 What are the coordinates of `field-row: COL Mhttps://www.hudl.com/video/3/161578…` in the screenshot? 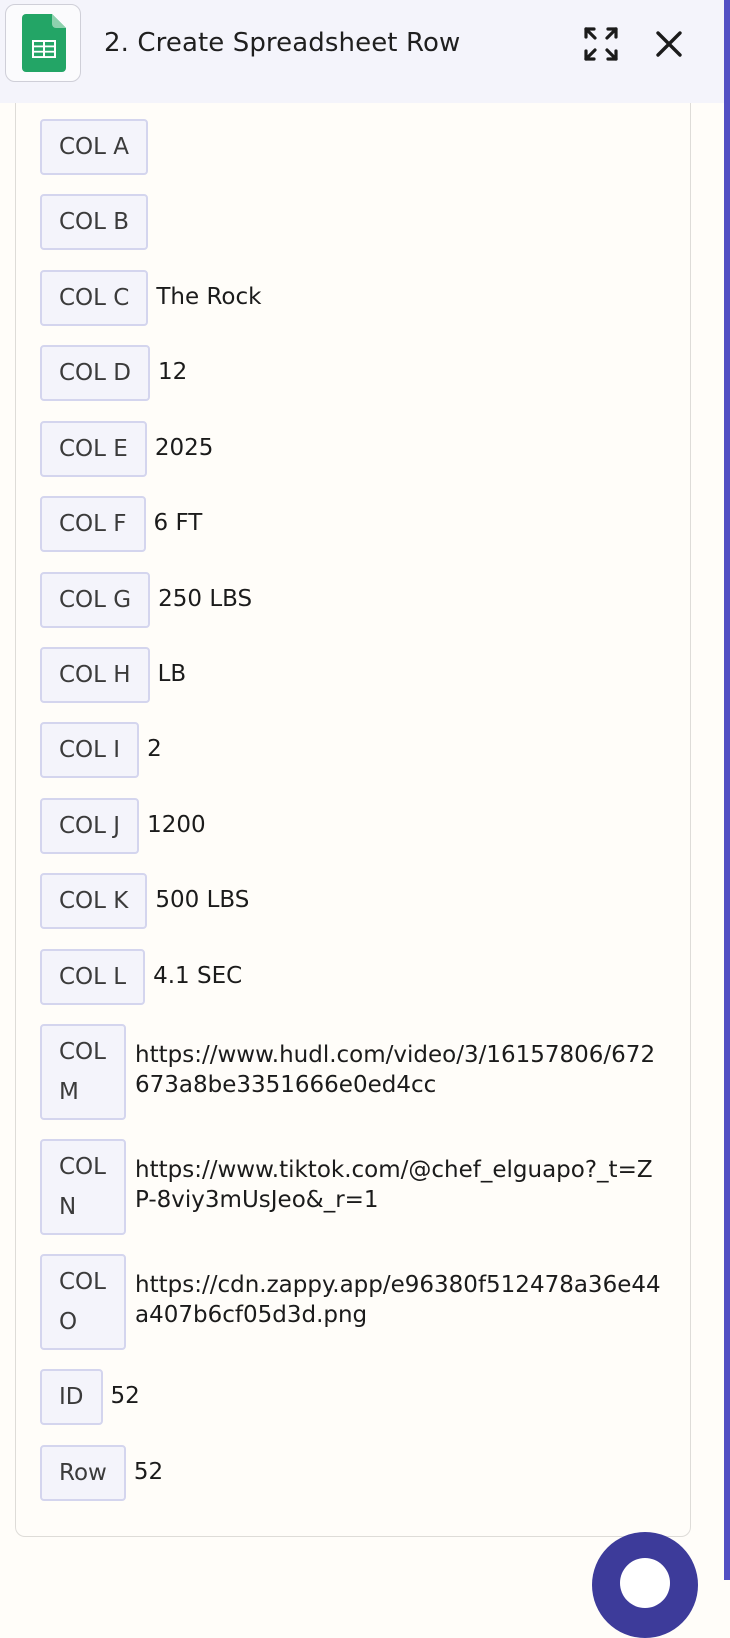 It's located at (350, 1072).